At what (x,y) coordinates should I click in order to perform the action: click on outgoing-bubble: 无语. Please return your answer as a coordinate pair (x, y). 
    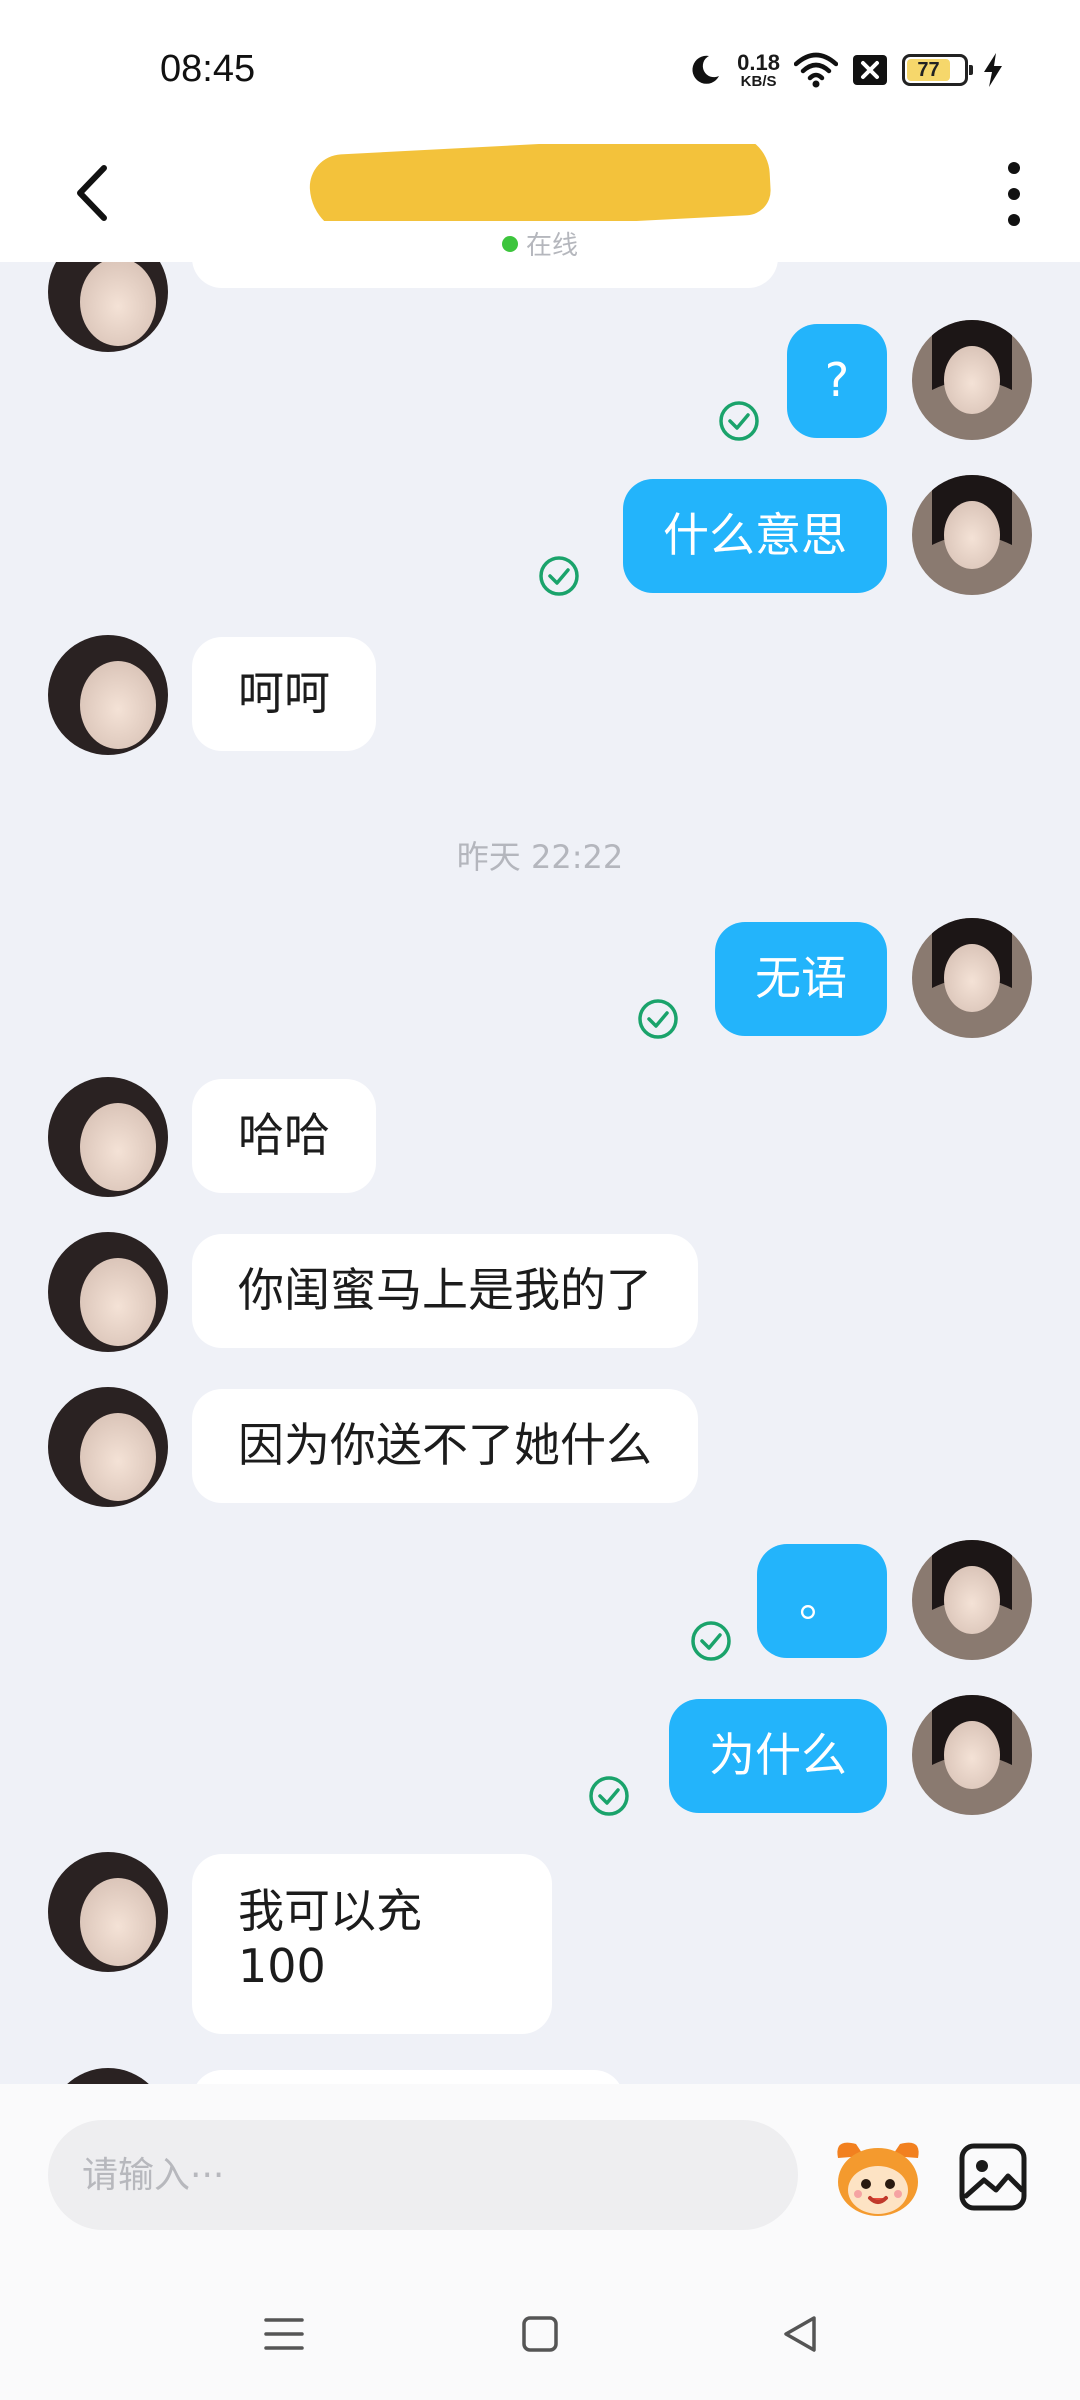
    Looking at the image, I should click on (801, 979).